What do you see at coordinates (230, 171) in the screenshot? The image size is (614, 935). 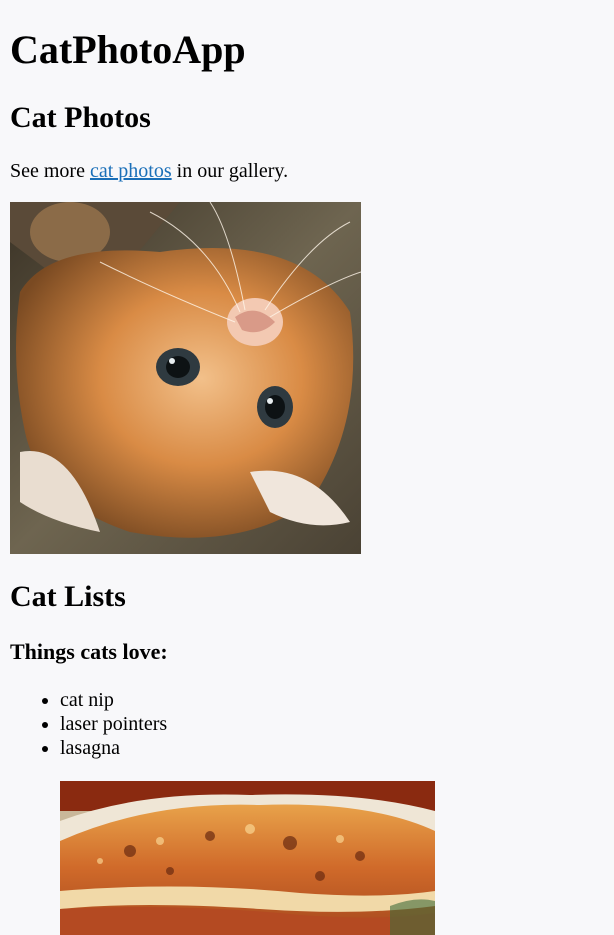 I see `gallery-text-after: in our gallery.` at bounding box center [230, 171].